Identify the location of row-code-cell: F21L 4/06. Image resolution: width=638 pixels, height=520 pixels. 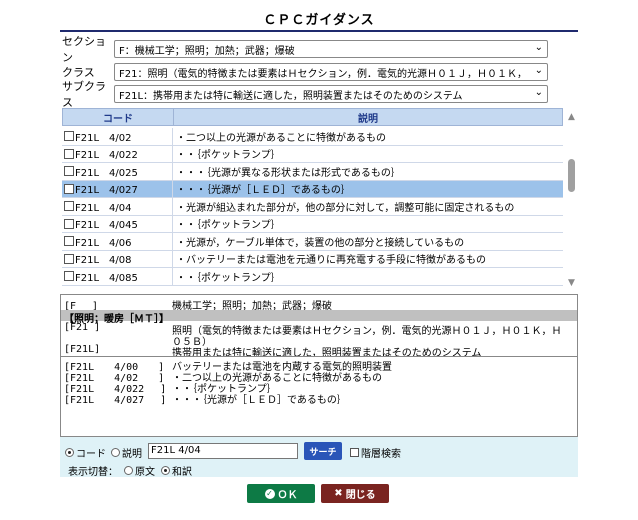
(117, 241).